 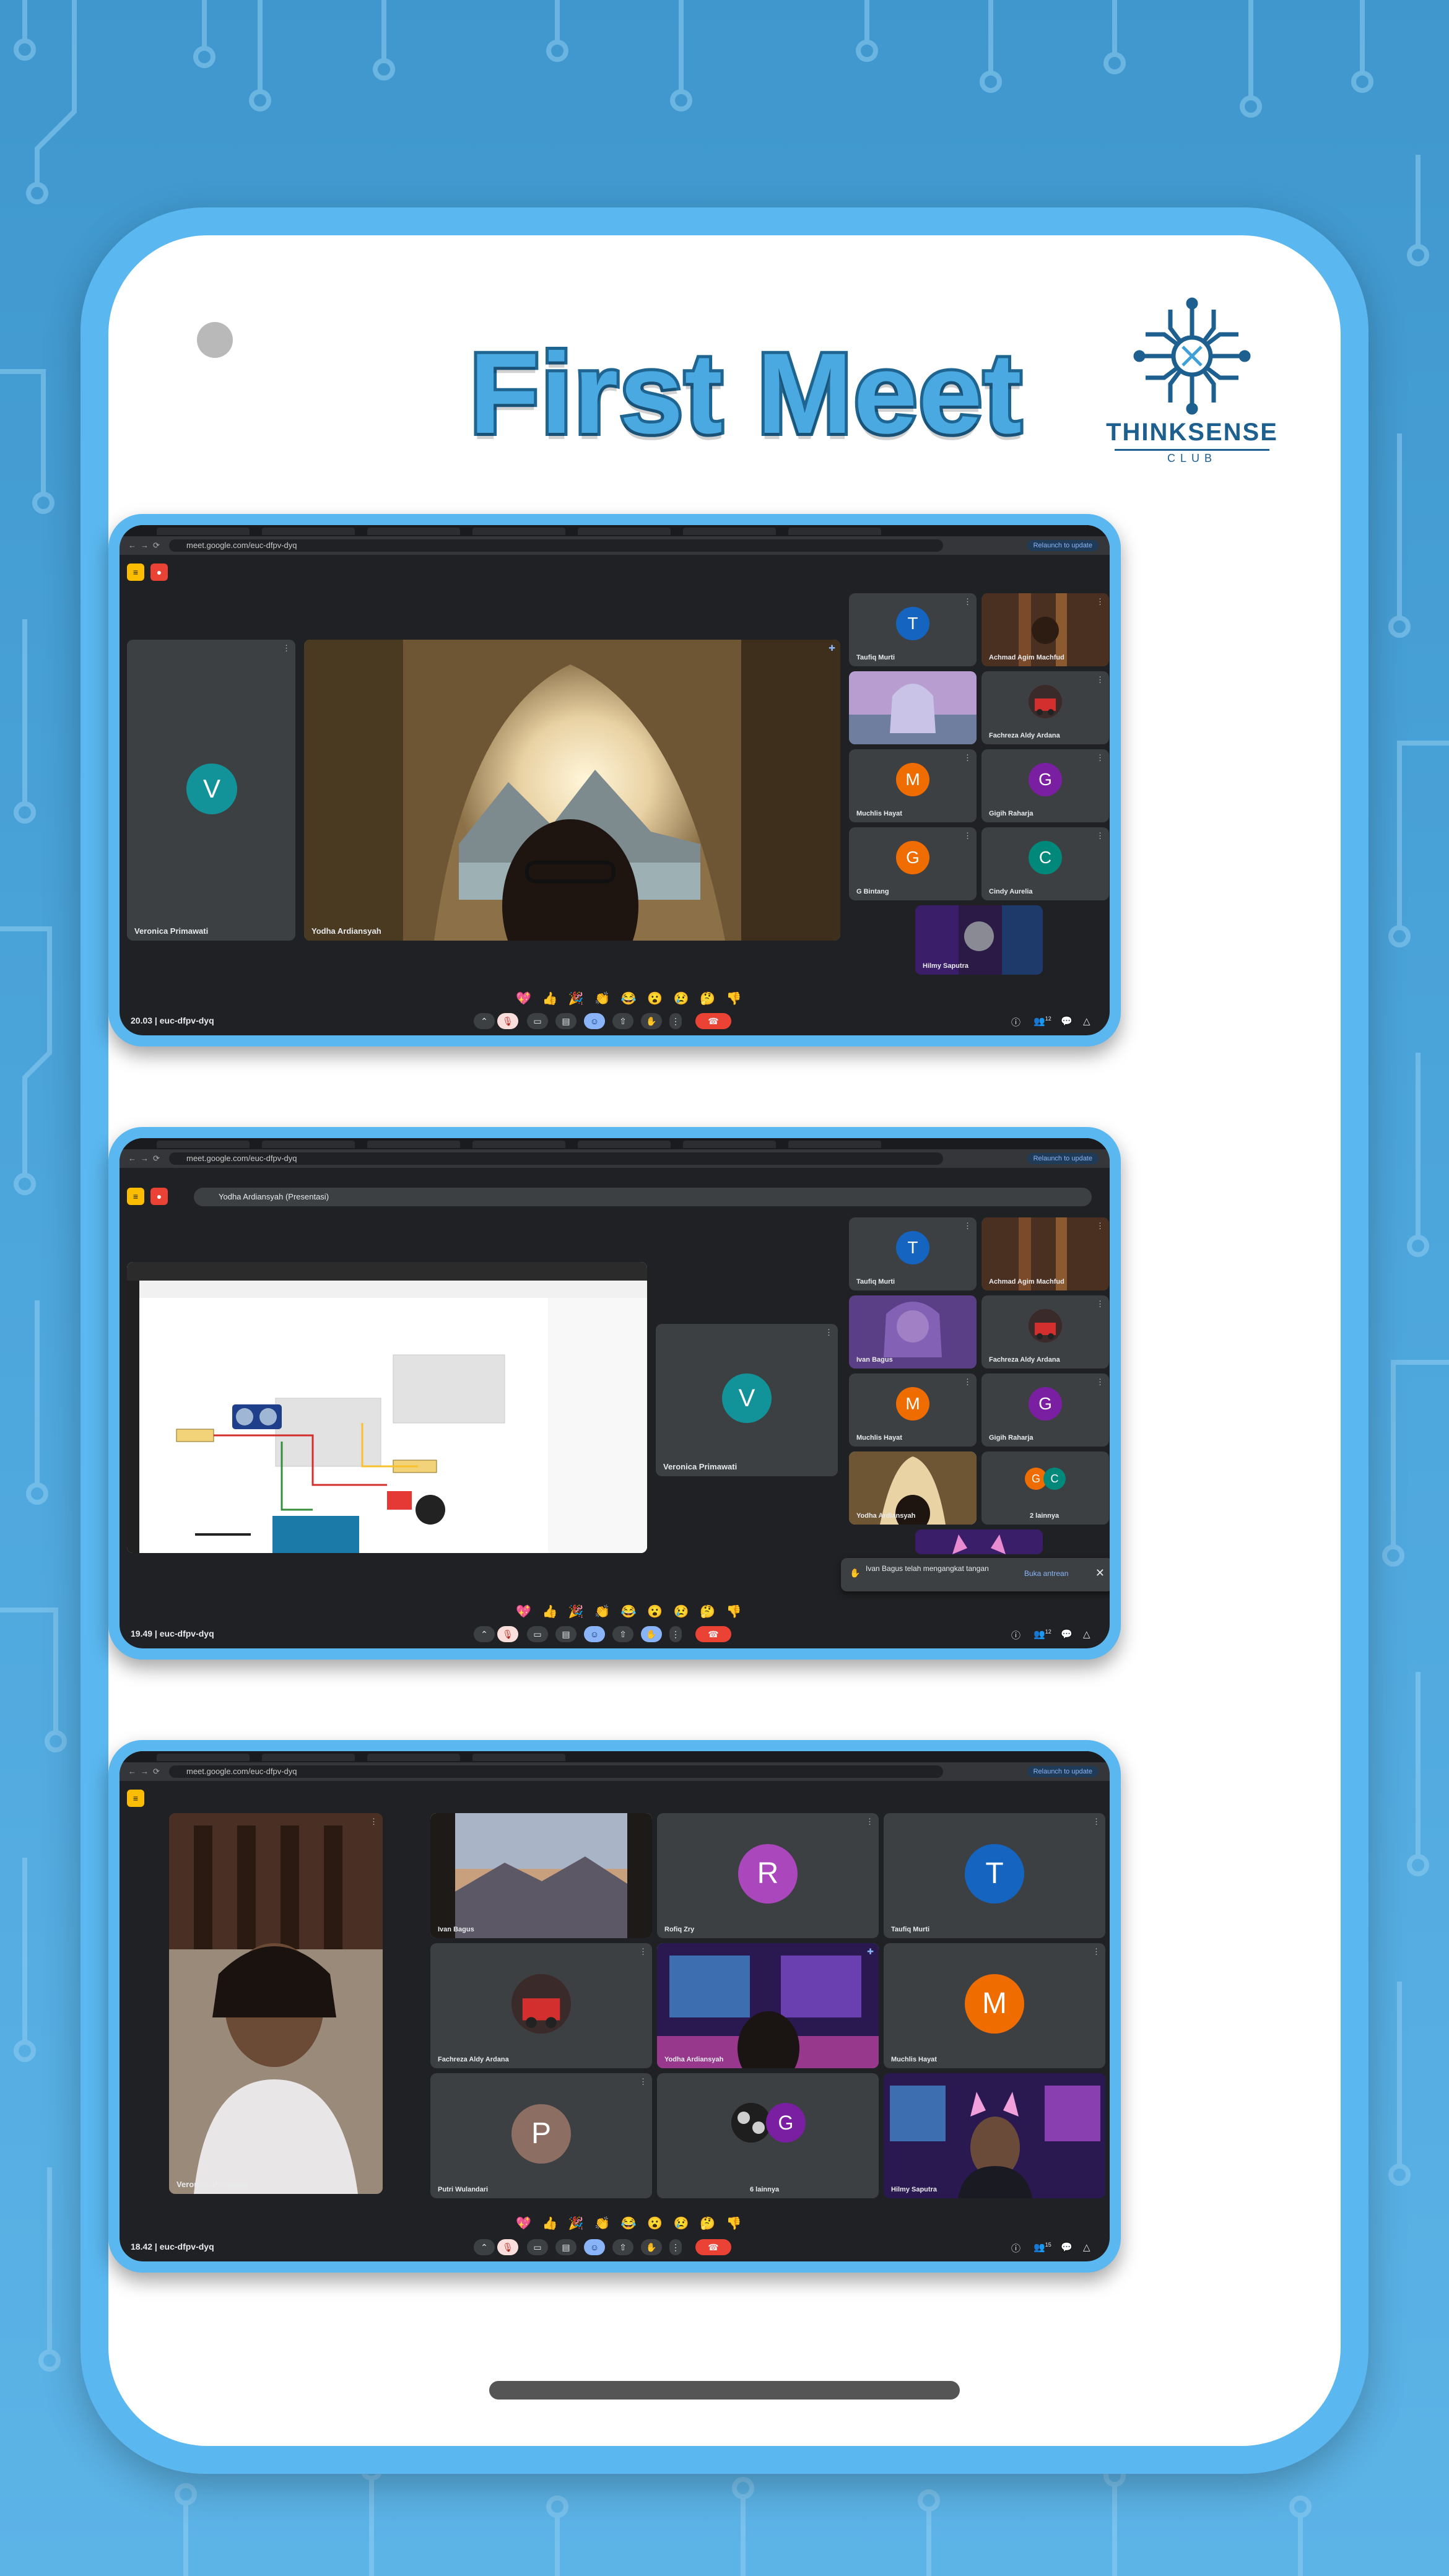 What do you see at coordinates (768, 1875) in the screenshot?
I see `participant-tile: R ⋮ Rofiq Zry` at bounding box center [768, 1875].